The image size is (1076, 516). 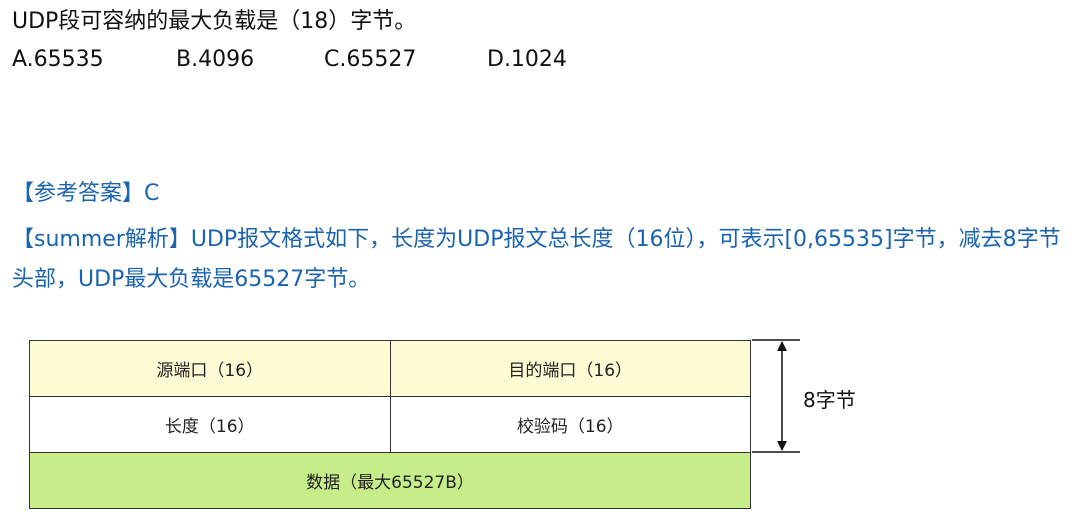 What do you see at coordinates (210, 368) in the screenshot?
I see `source-port-cell: 源端口（16）` at bounding box center [210, 368].